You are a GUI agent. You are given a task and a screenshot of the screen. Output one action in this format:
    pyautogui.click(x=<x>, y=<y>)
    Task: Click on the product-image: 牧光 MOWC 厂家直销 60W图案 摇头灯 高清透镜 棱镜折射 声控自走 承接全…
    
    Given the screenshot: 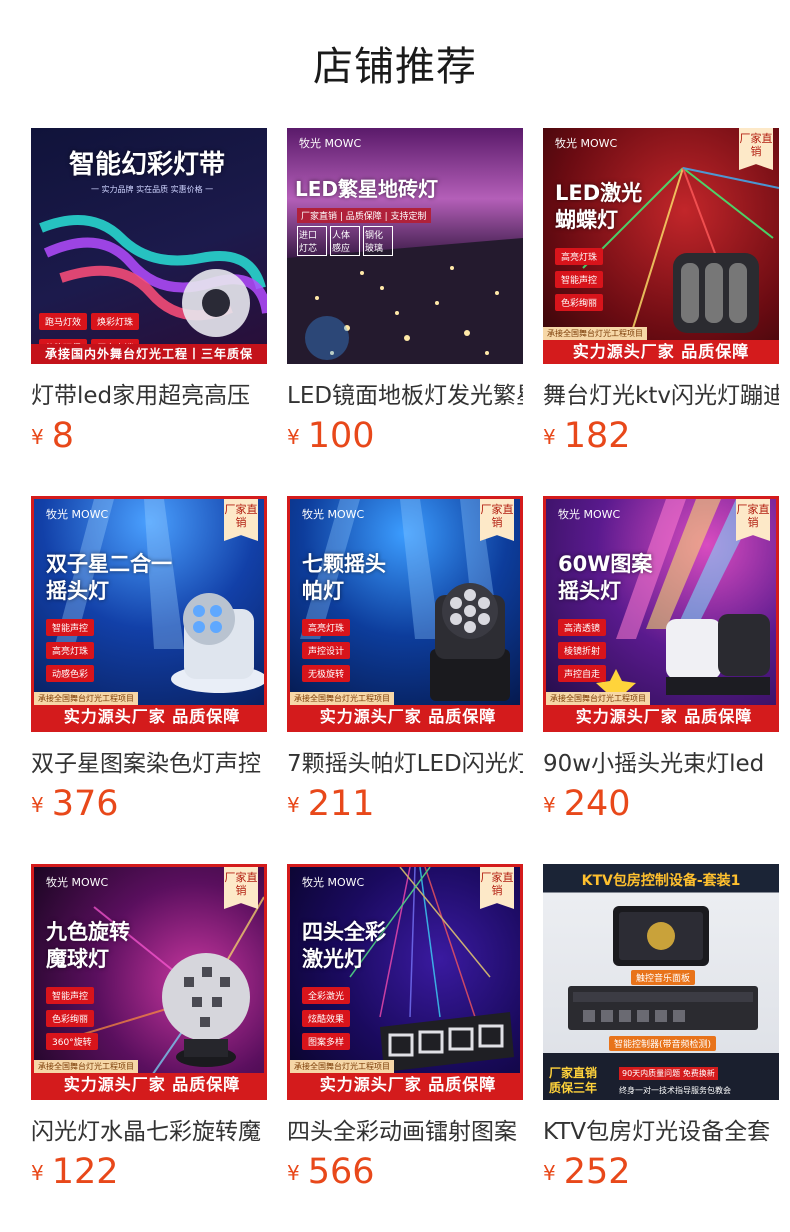 What is the action you would take?
    pyautogui.click(x=661, y=614)
    